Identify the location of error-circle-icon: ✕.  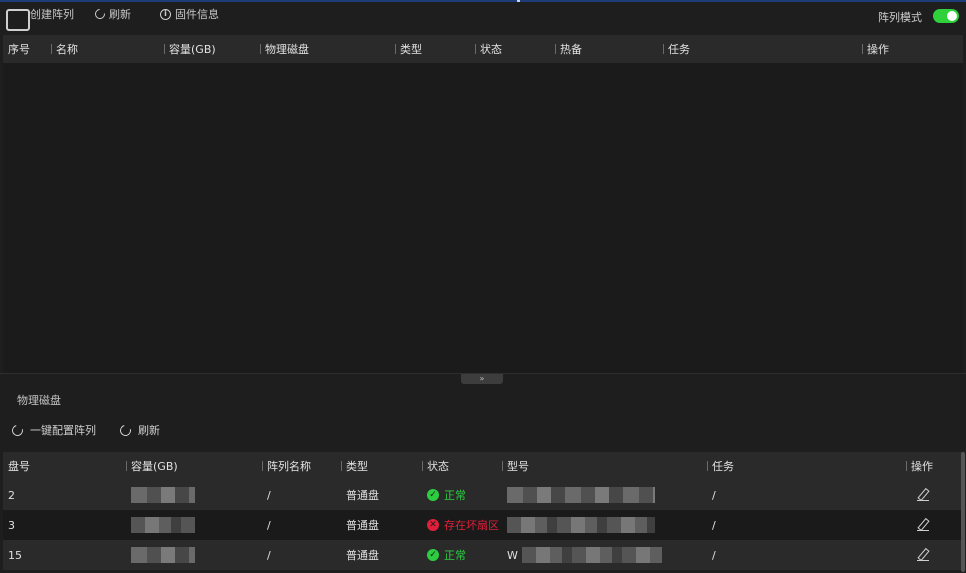
(433, 525).